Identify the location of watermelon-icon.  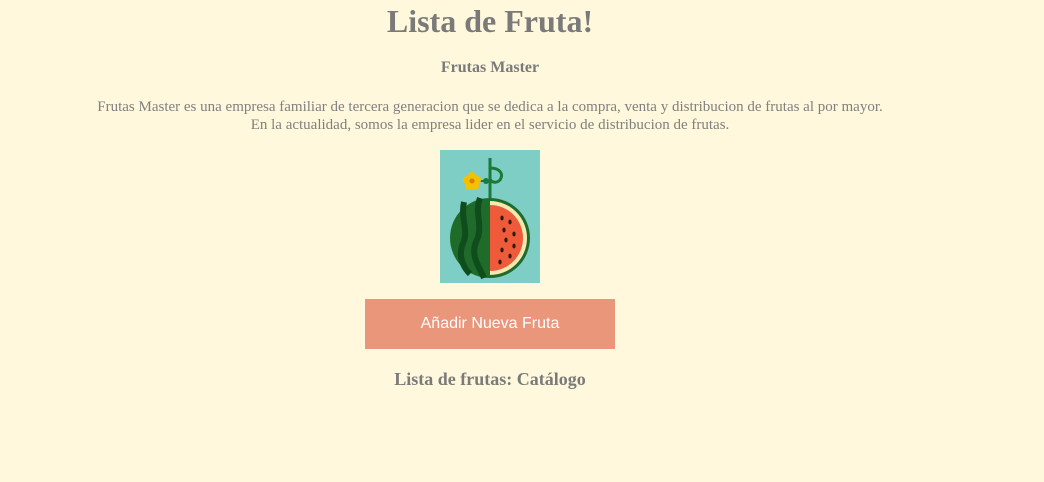
(490, 216).